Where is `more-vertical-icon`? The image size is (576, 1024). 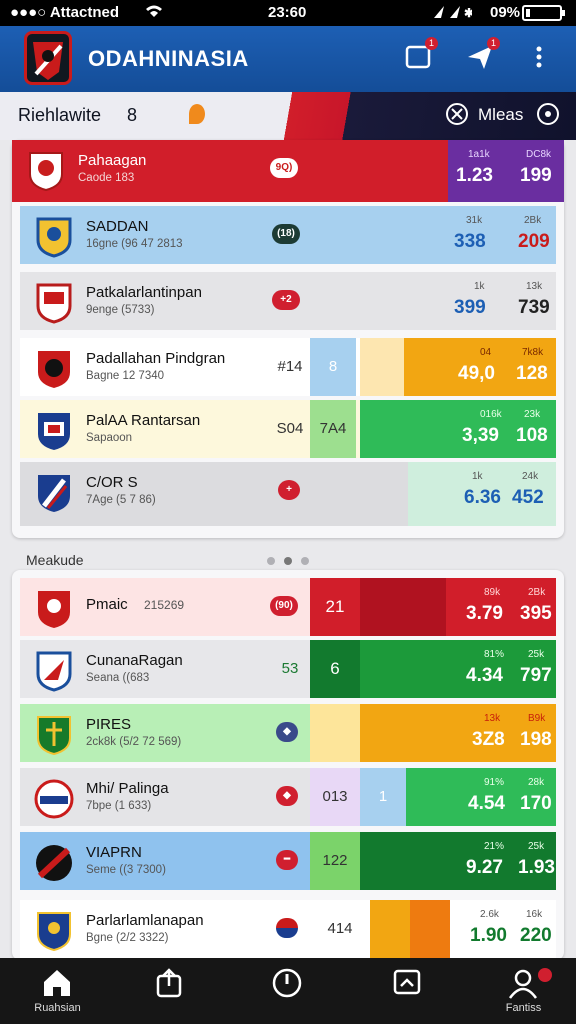 more-vertical-icon is located at coordinates (539, 57).